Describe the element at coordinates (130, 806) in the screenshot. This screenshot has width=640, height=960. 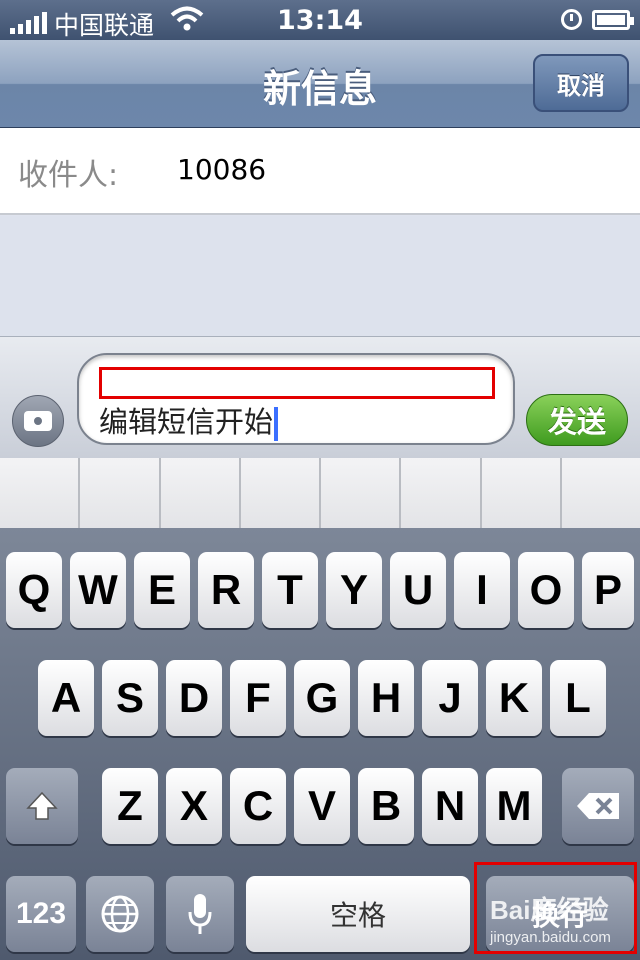
I see `key-z: Z` at that location.